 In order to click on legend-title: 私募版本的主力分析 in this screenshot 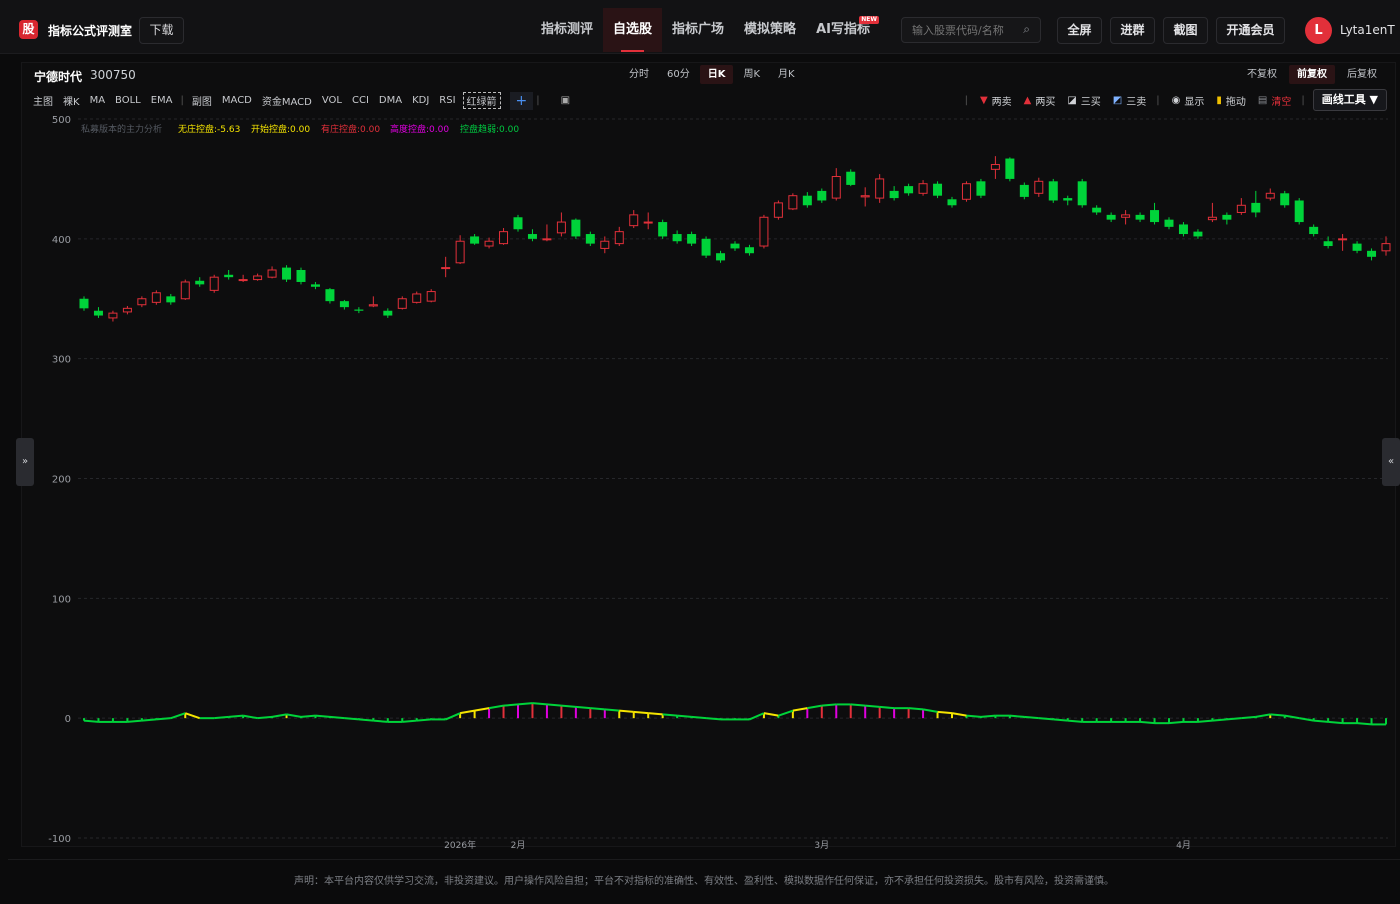, I will do `click(121, 129)`.